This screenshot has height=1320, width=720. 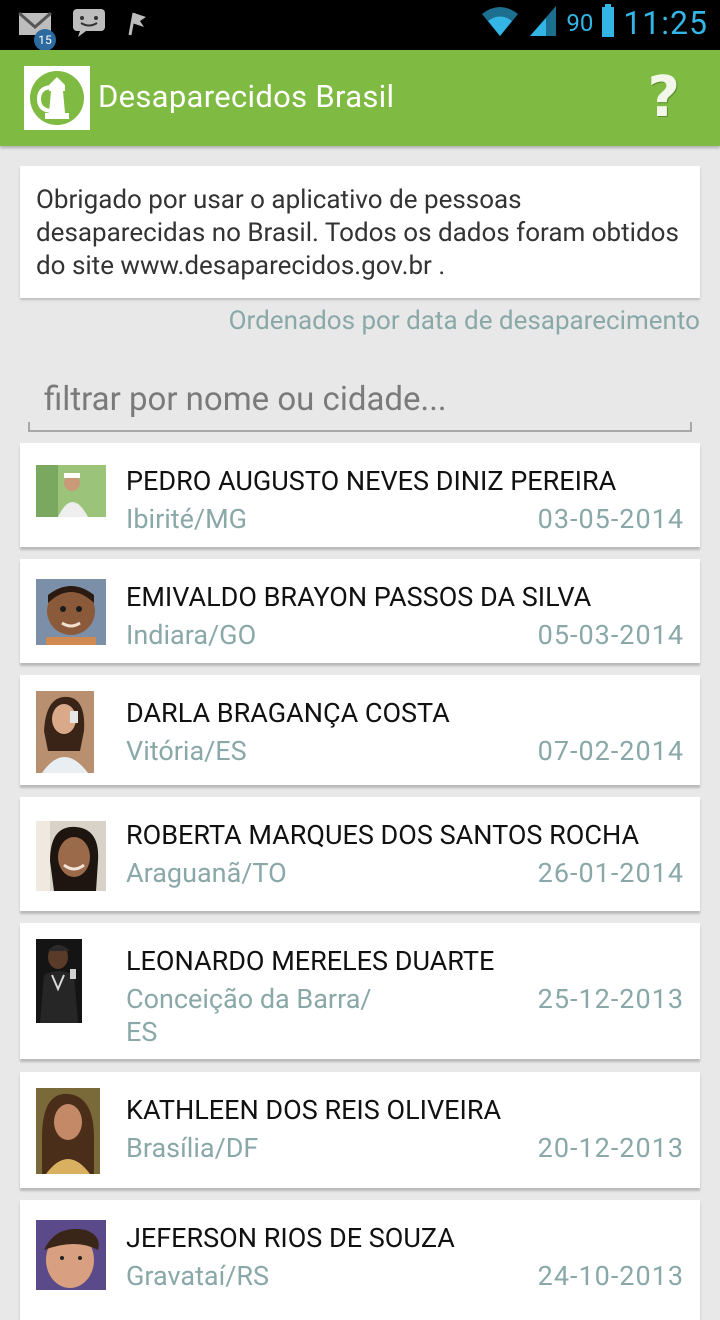 I want to click on person-date: 26-01-2014, so click(x=610, y=873).